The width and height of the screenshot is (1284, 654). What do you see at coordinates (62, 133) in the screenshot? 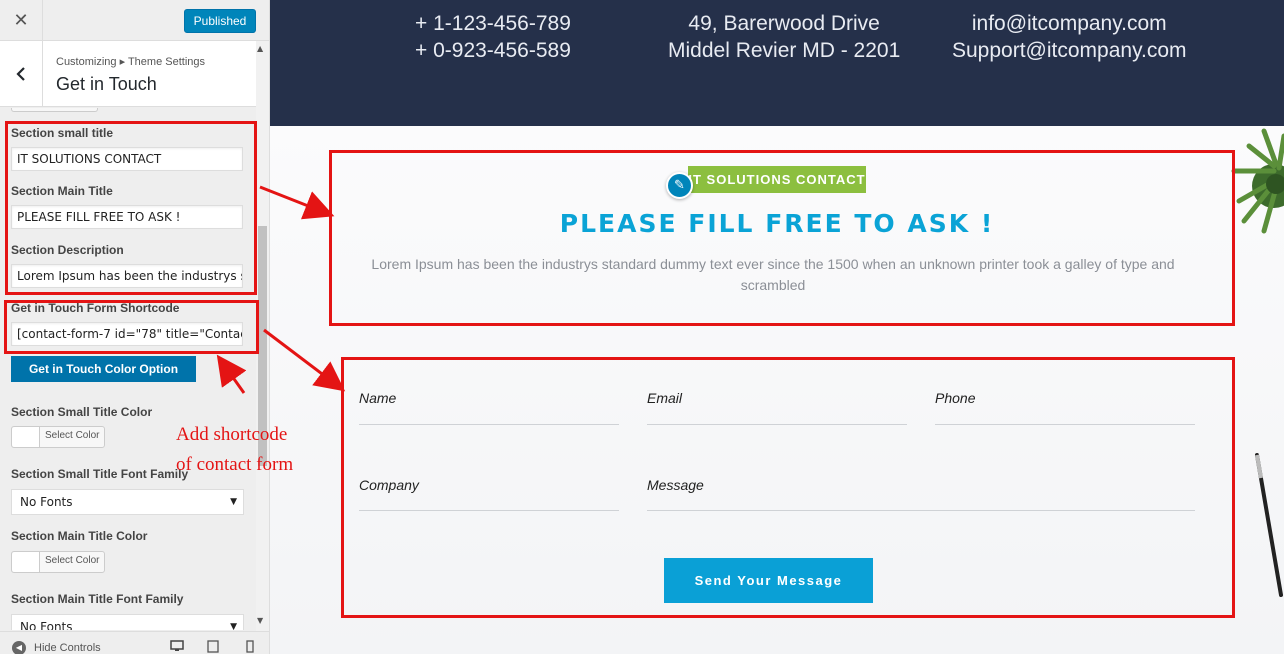
I see `small-title-label: Section small title` at bounding box center [62, 133].